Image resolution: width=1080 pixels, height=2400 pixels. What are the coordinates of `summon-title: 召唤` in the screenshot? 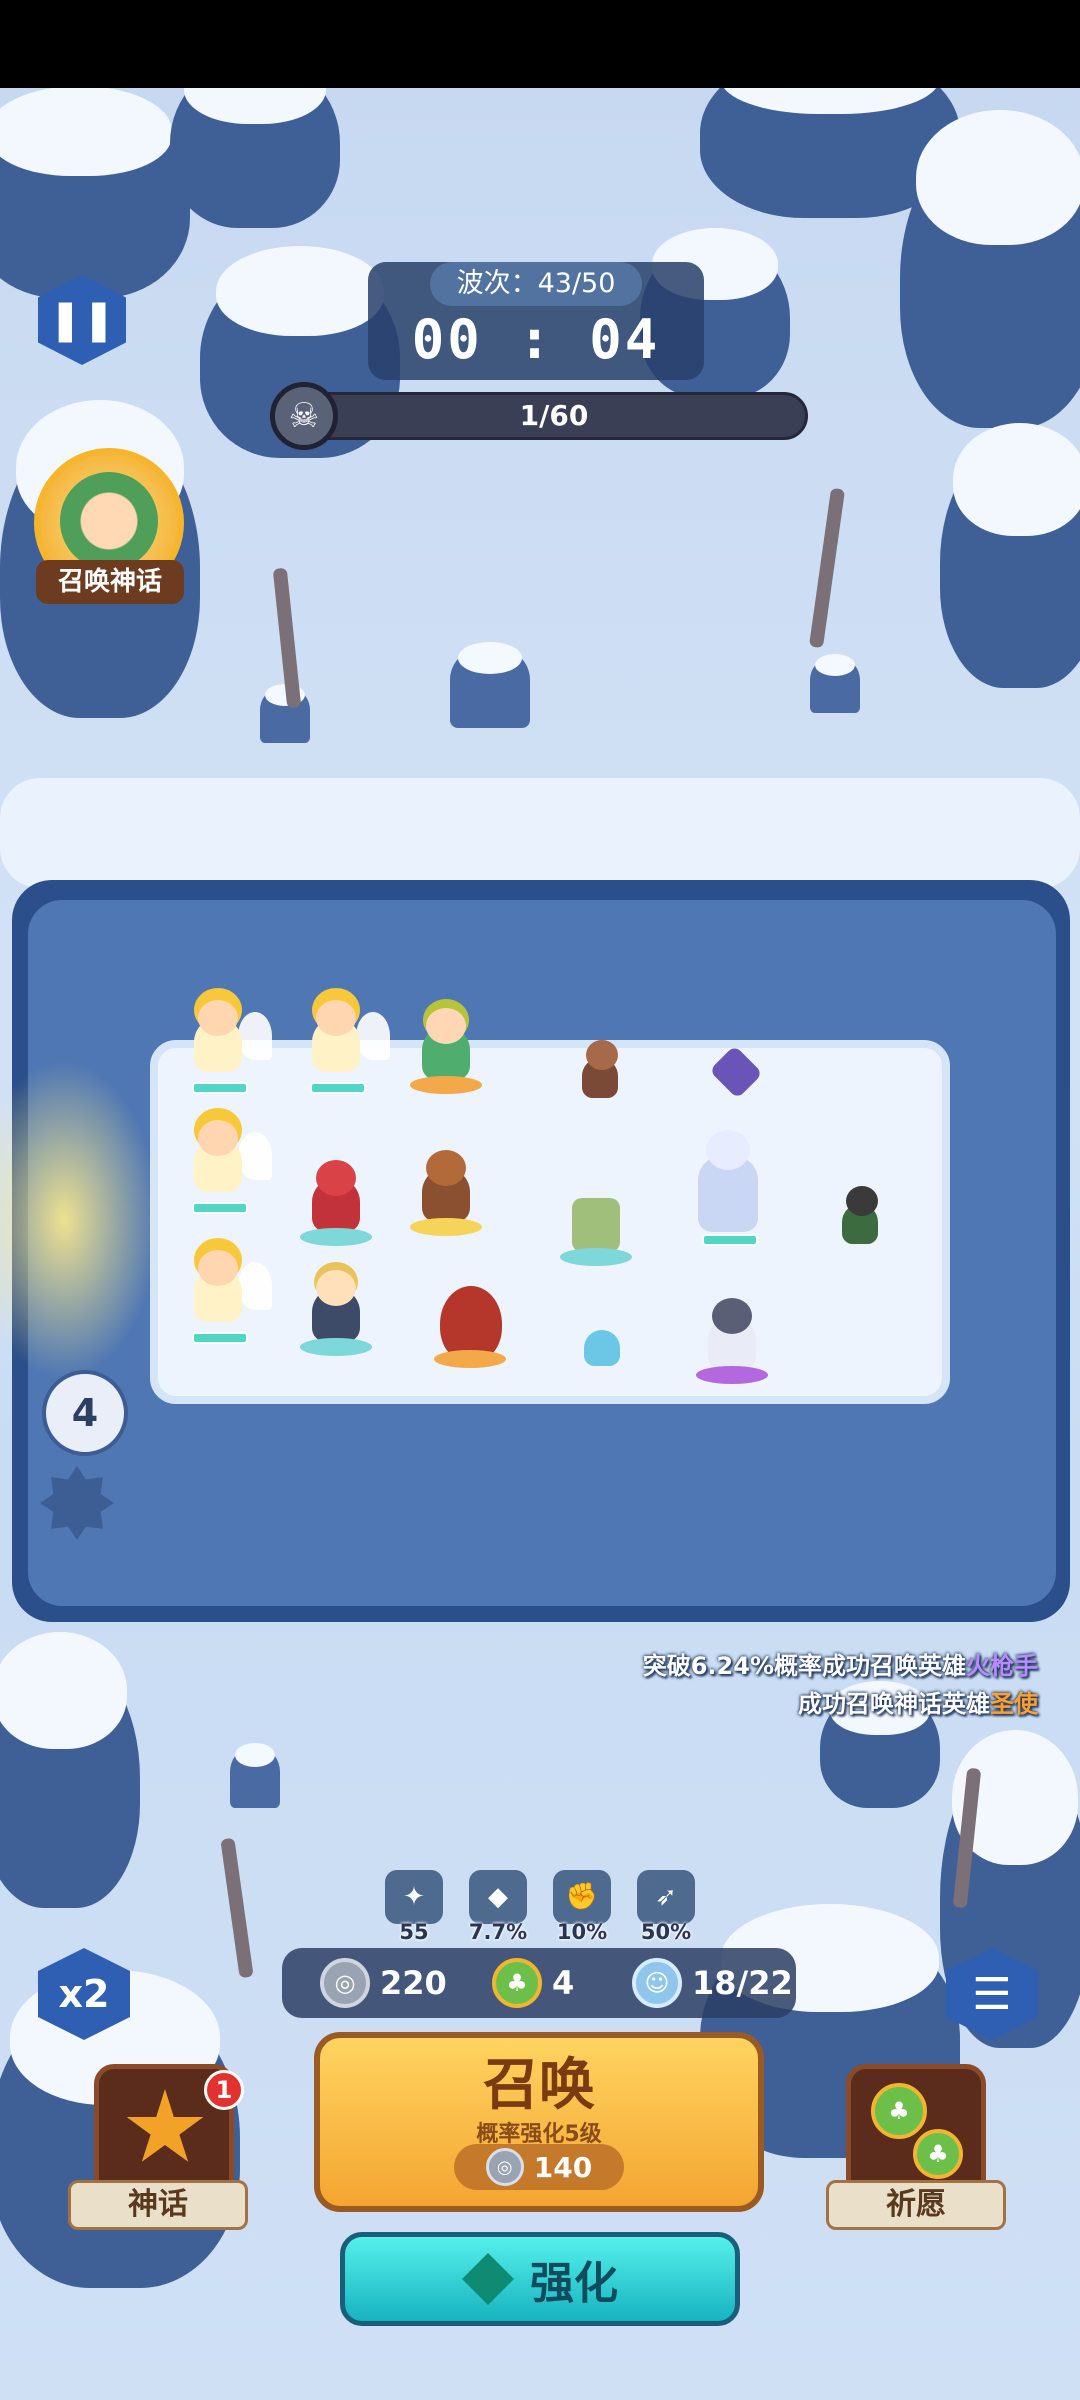 It's located at (539, 2085).